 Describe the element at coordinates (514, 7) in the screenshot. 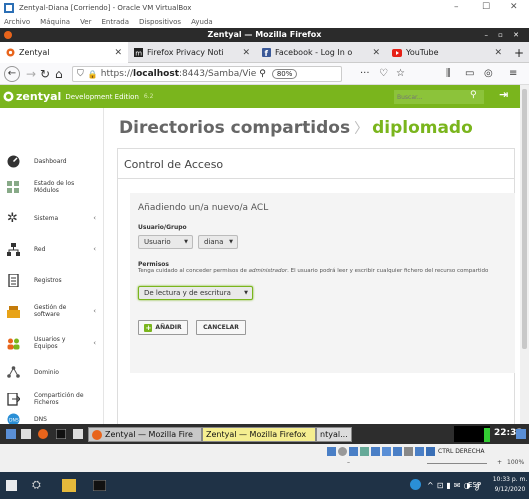

I see `close-button: ✕` at that location.